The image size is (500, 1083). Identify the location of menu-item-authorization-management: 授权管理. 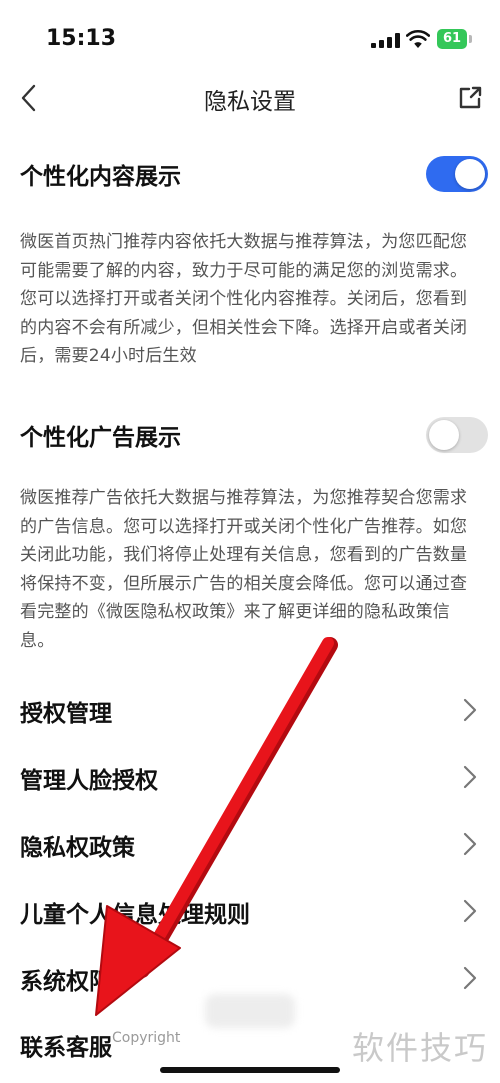
(250, 709).